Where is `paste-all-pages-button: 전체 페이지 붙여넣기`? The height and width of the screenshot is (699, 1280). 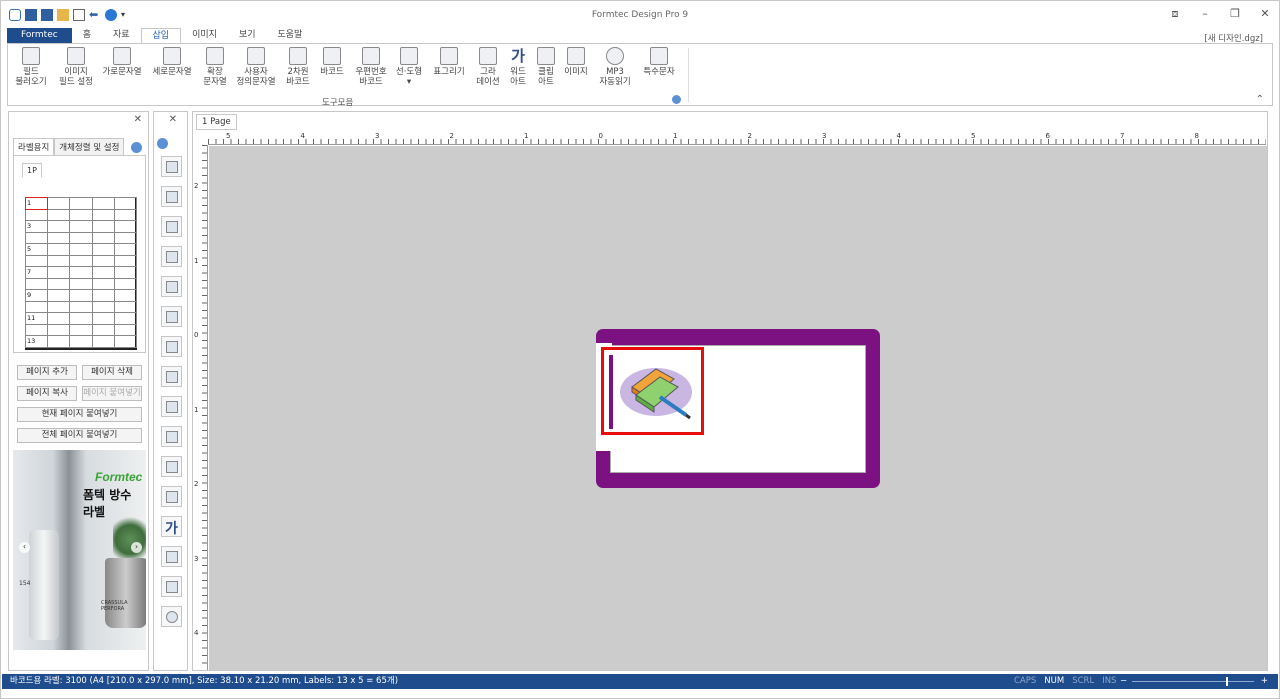
paste-all-pages-button: 전체 페이지 붙여넣기 is located at coordinates (79, 435).